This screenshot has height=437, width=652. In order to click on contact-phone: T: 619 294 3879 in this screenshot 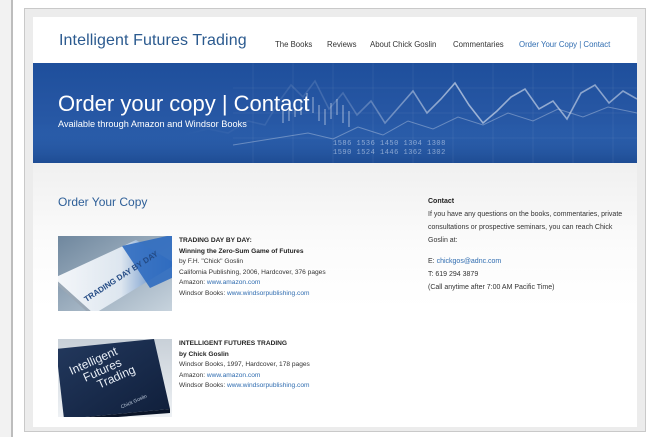, I will do `click(453, 274)`.